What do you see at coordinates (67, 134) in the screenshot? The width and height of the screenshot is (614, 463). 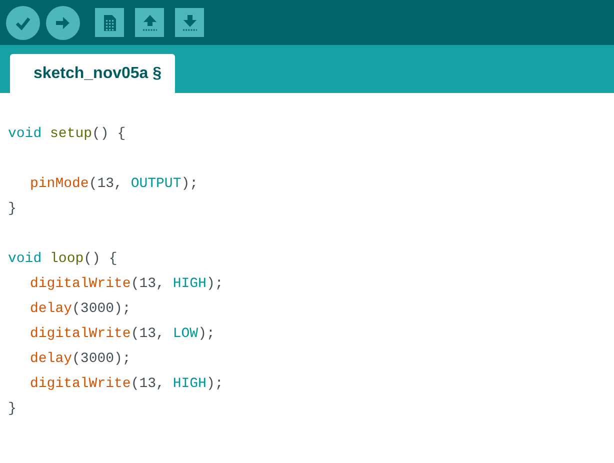 I see `code-line: void setup() {` at bounding box center [67, 134].